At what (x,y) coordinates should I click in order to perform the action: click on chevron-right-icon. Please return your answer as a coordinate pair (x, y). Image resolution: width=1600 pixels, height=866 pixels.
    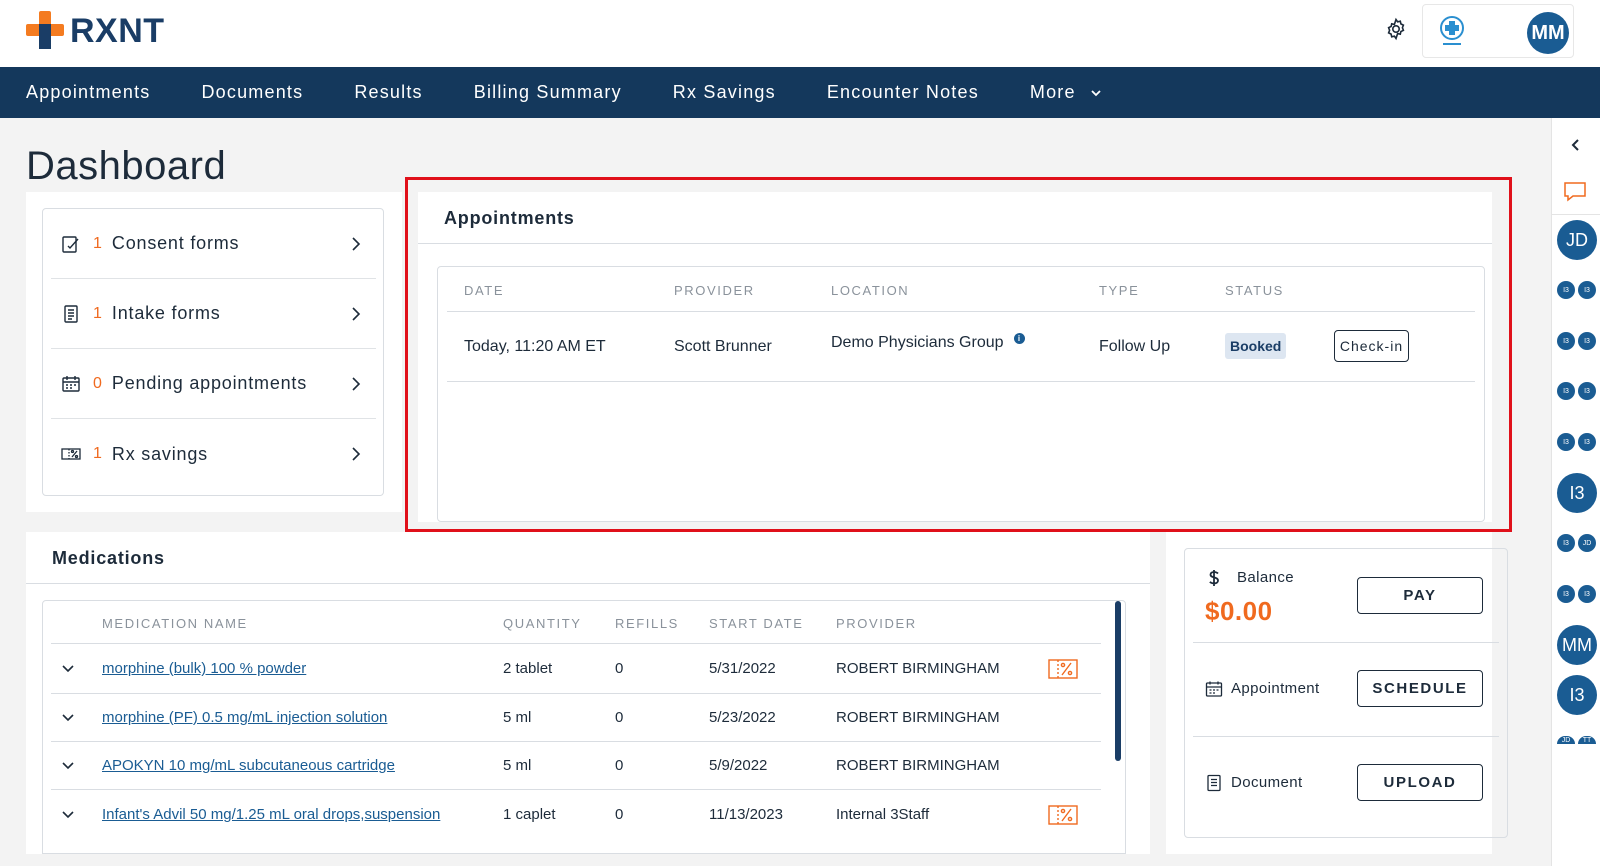
    Looking at the image, I should click on (356, 243).